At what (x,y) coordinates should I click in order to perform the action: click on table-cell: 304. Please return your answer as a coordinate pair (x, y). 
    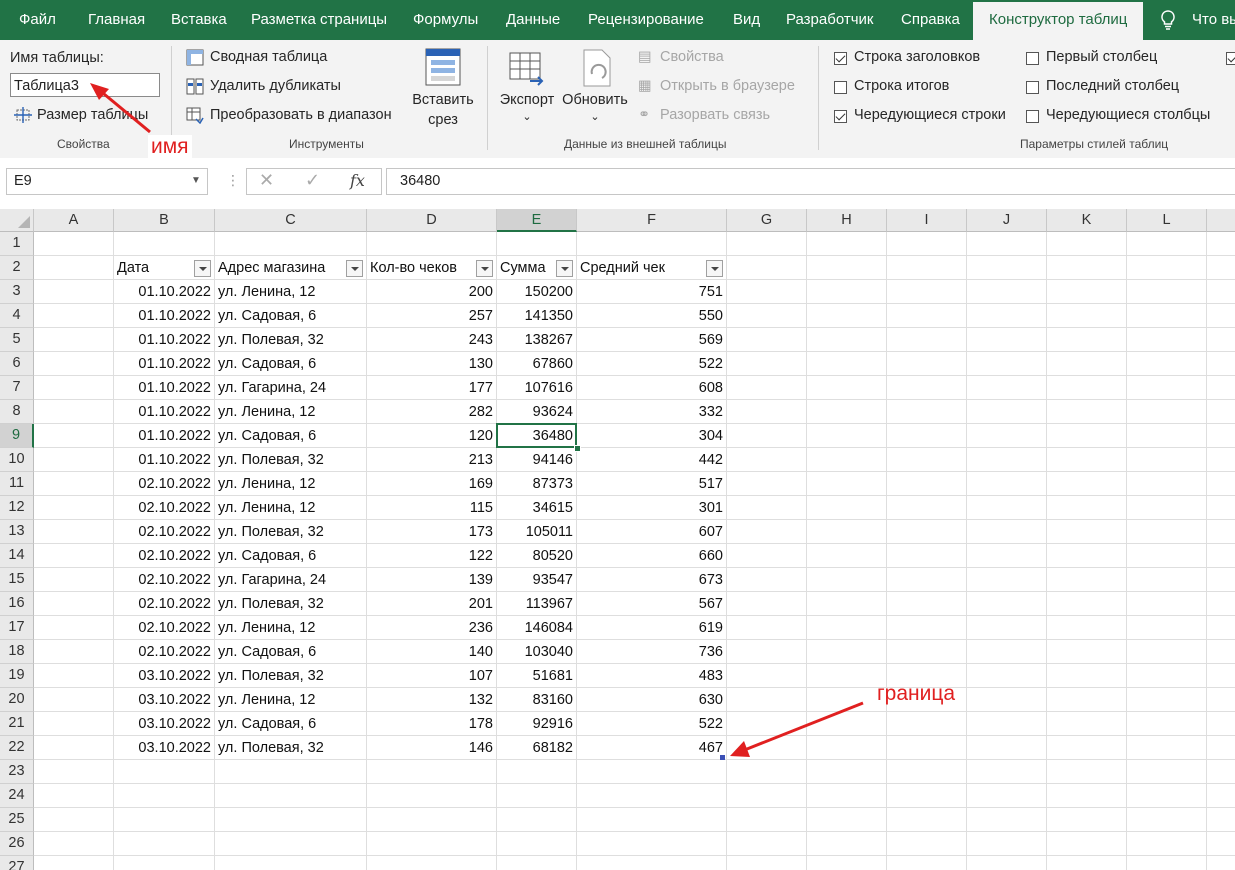
    Looking at the image, I should click on (652, 436).